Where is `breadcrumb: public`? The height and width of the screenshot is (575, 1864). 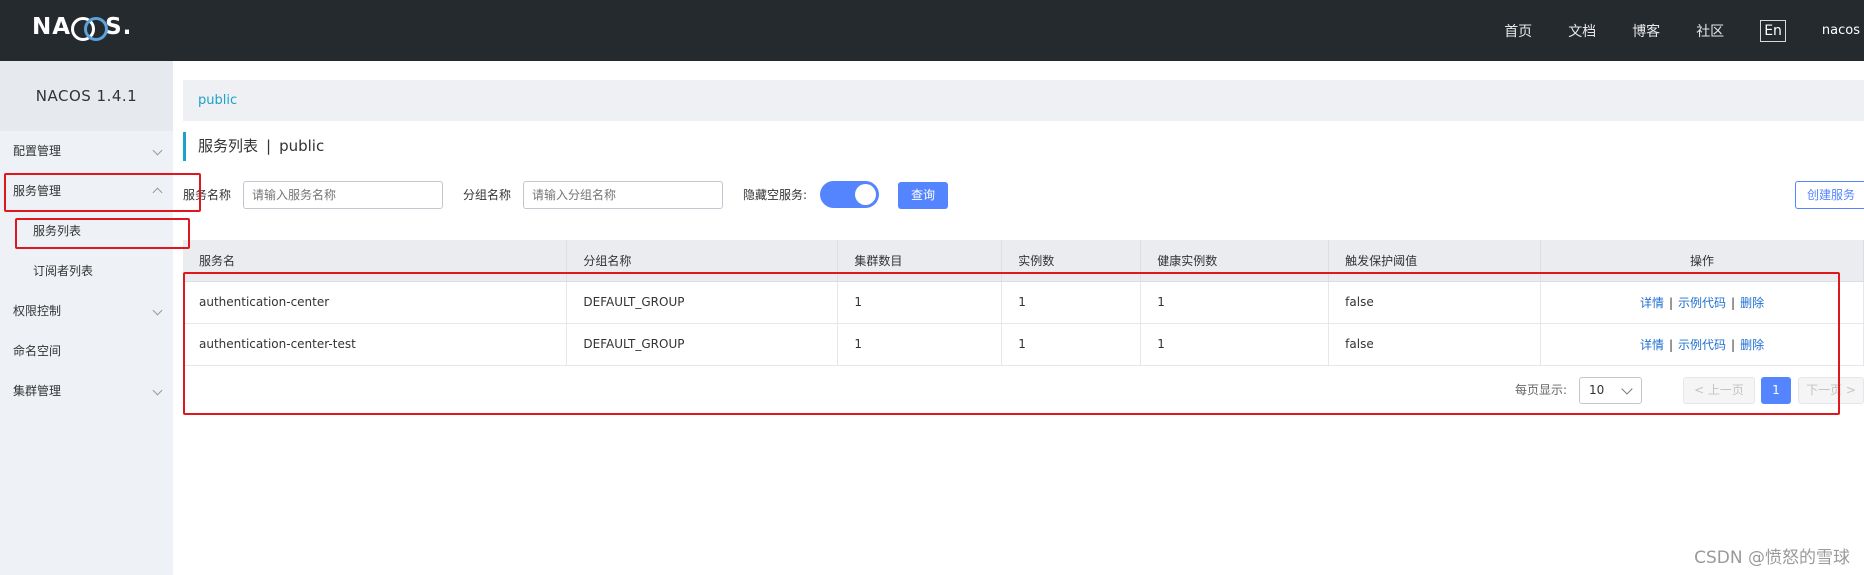 breadcrumb: public is located at coordinates (1023, 100).